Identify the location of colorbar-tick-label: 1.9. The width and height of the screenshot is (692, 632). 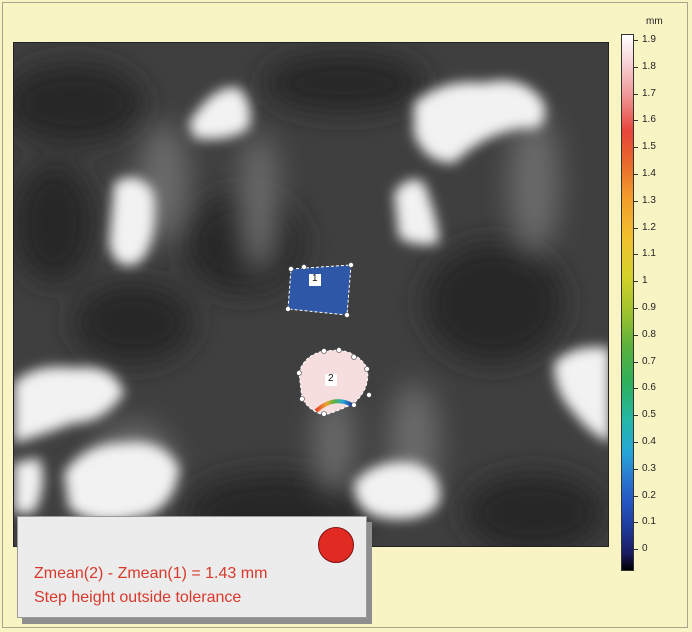
(649, 39).